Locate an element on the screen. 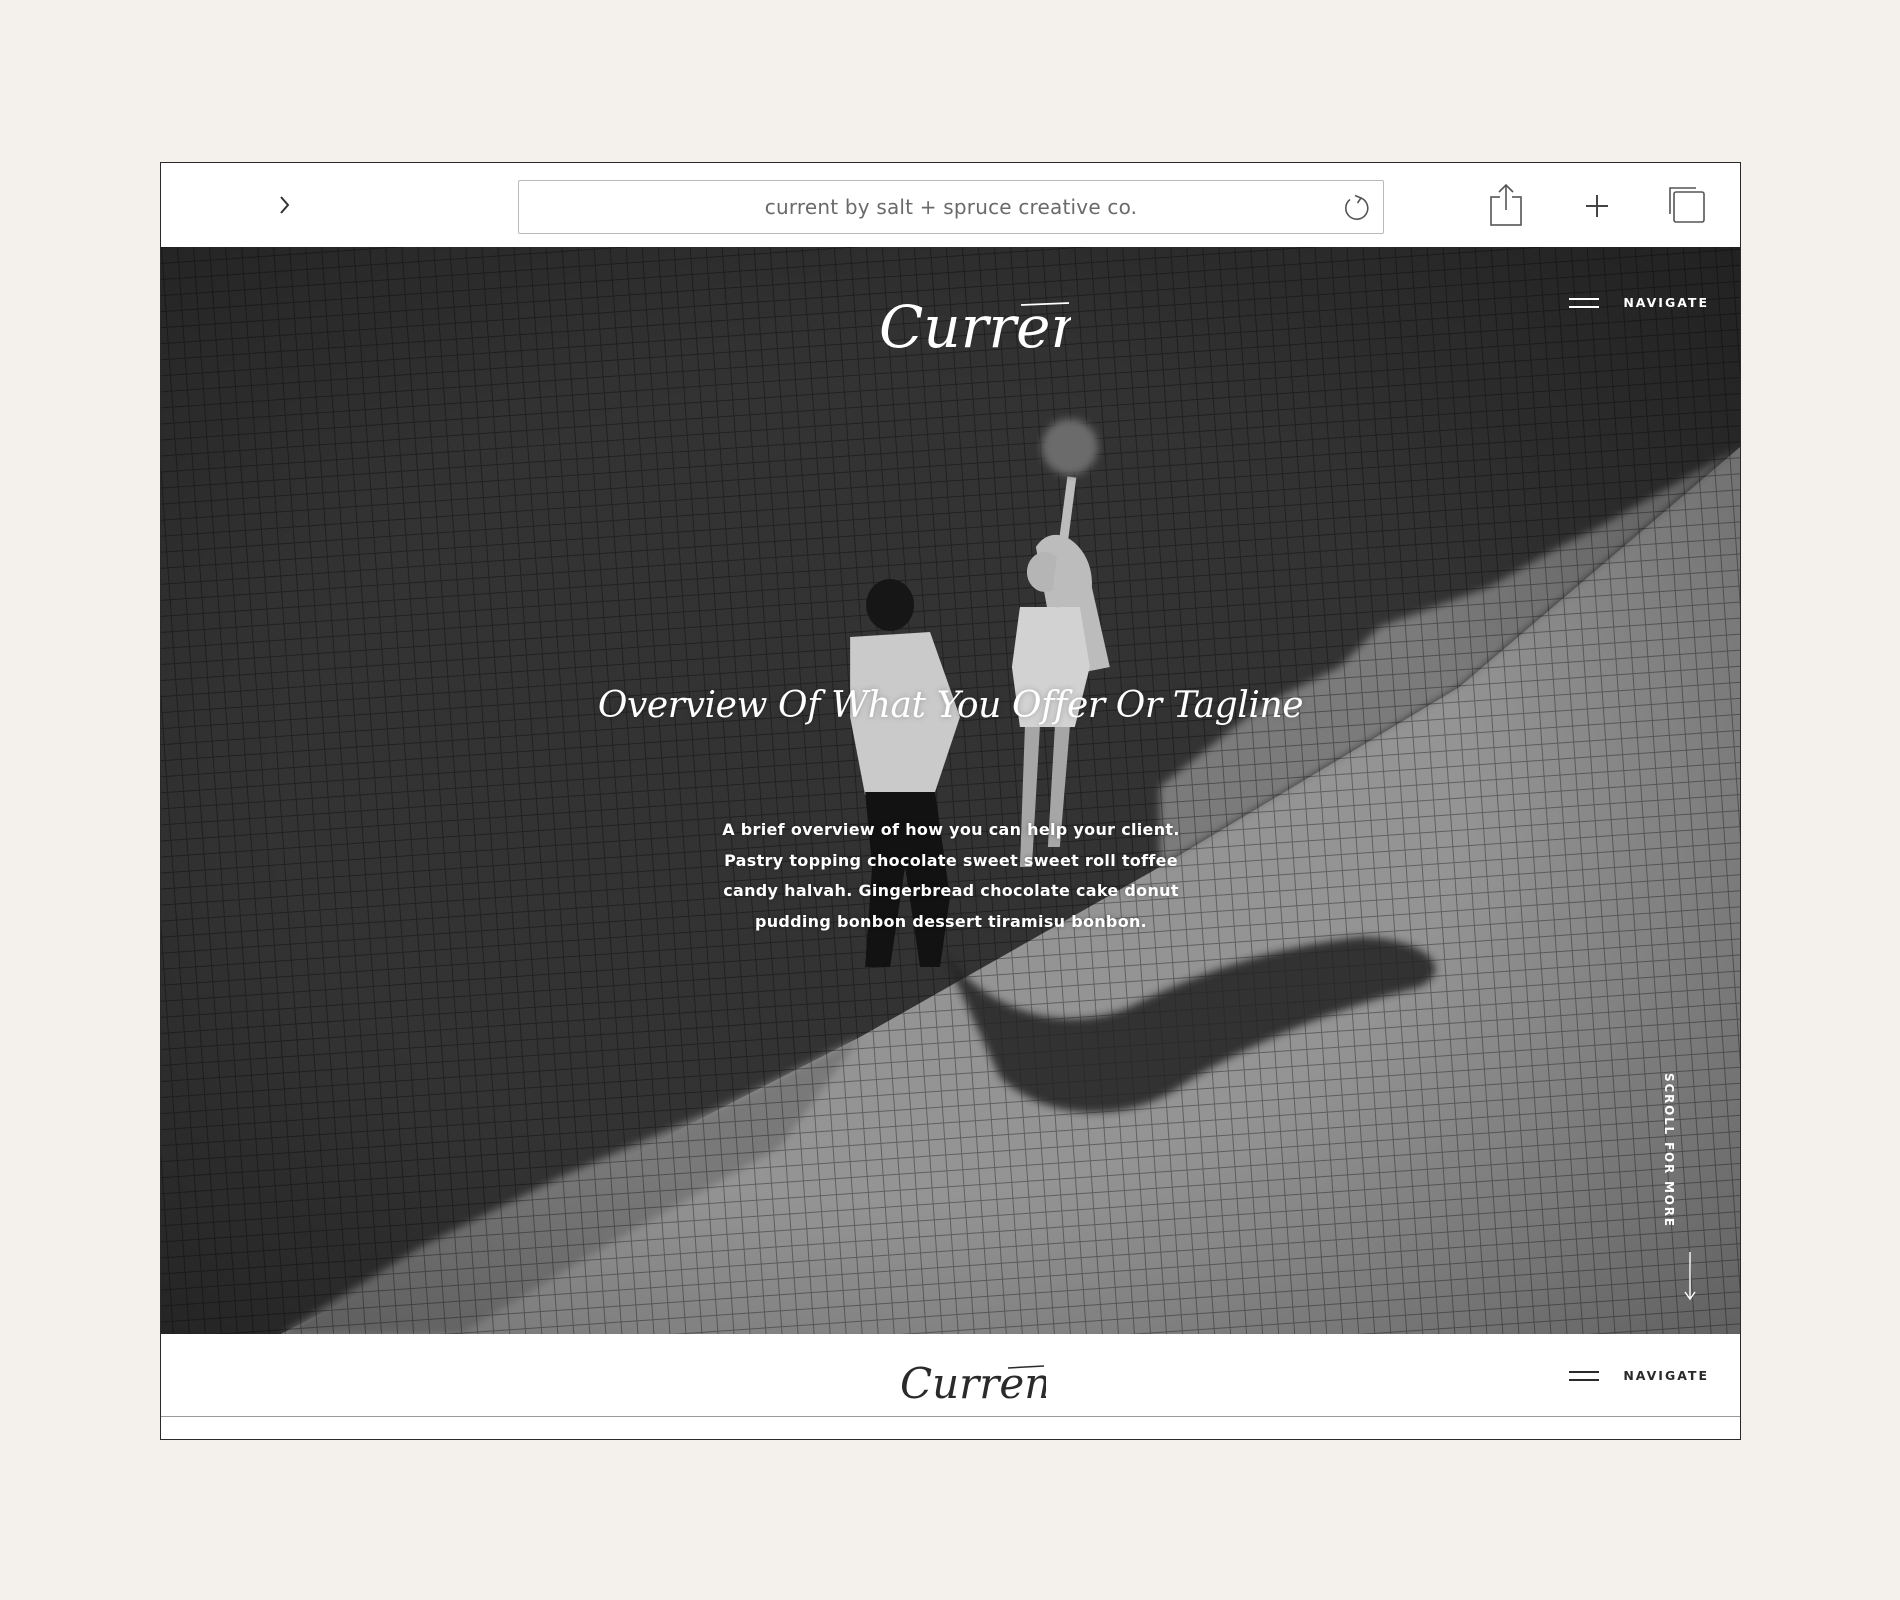 The image size is (1900, 1600). sticky-header: Current NAVIGATE is located at coordinates (950, 1375).